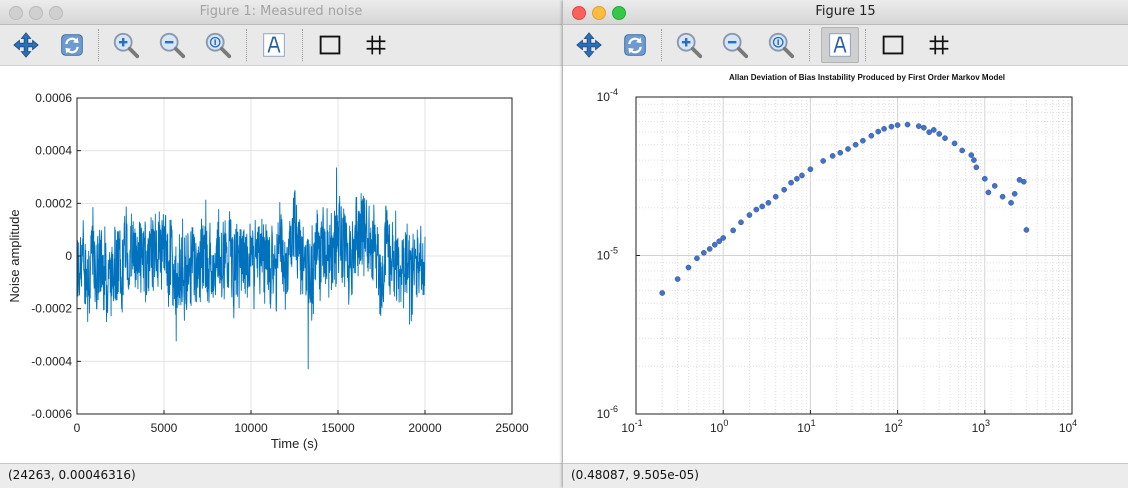 The width and height of the screenshot is (1128, 488). What do you see at coordinates (845, 475) in the screenshot?
I see `status-bar: (0.48087, 9.505e-05)` at bounding box center [845, 475].